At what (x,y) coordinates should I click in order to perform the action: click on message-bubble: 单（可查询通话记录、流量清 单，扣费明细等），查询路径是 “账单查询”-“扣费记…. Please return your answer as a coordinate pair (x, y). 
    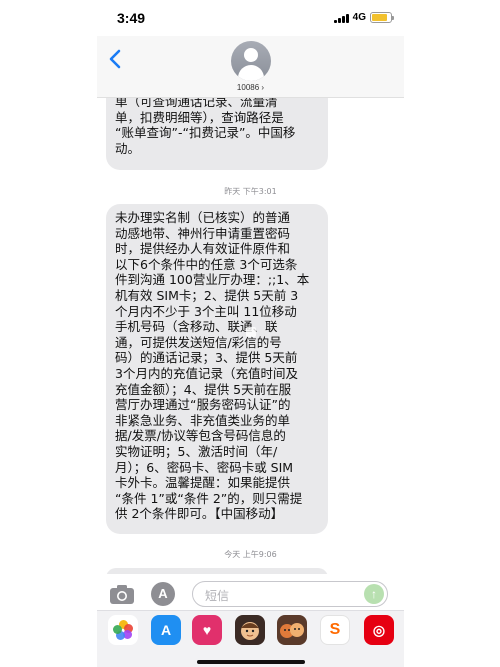
    Looking at the image, I should click on (217, 134).